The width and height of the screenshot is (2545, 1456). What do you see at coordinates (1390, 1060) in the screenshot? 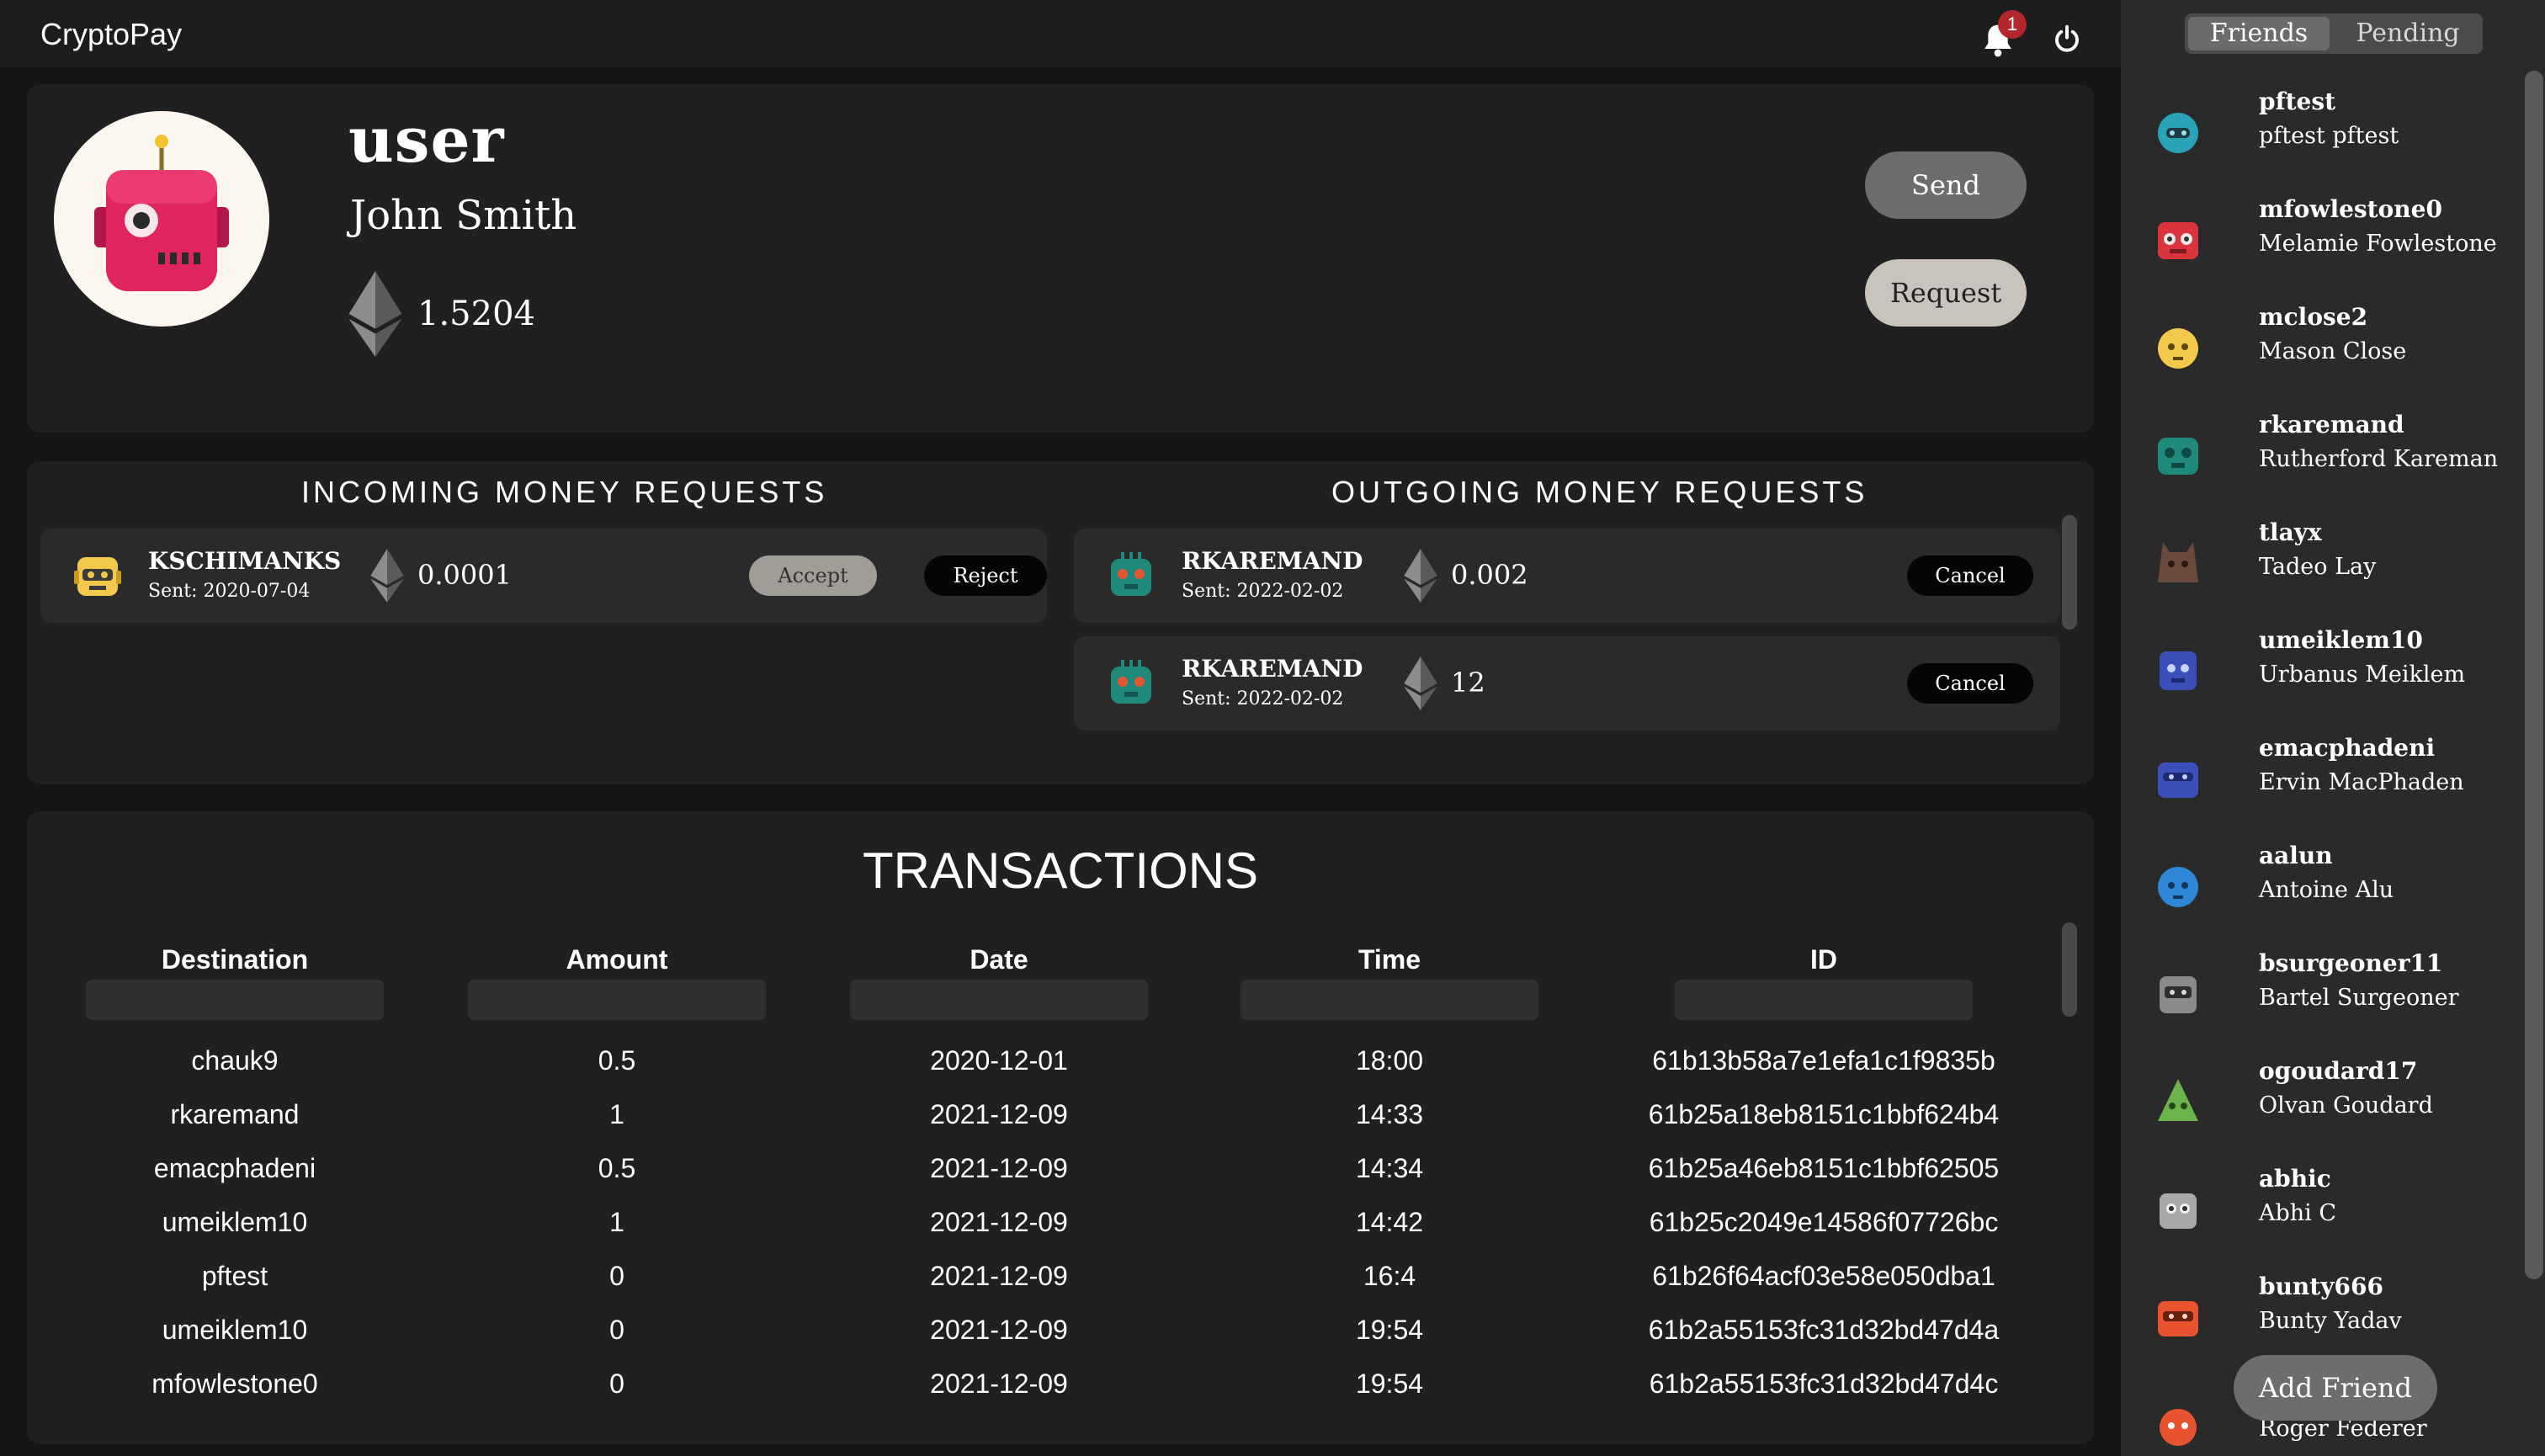
I see `cell-time: 18:00` at bounding box center [1390, 1060].